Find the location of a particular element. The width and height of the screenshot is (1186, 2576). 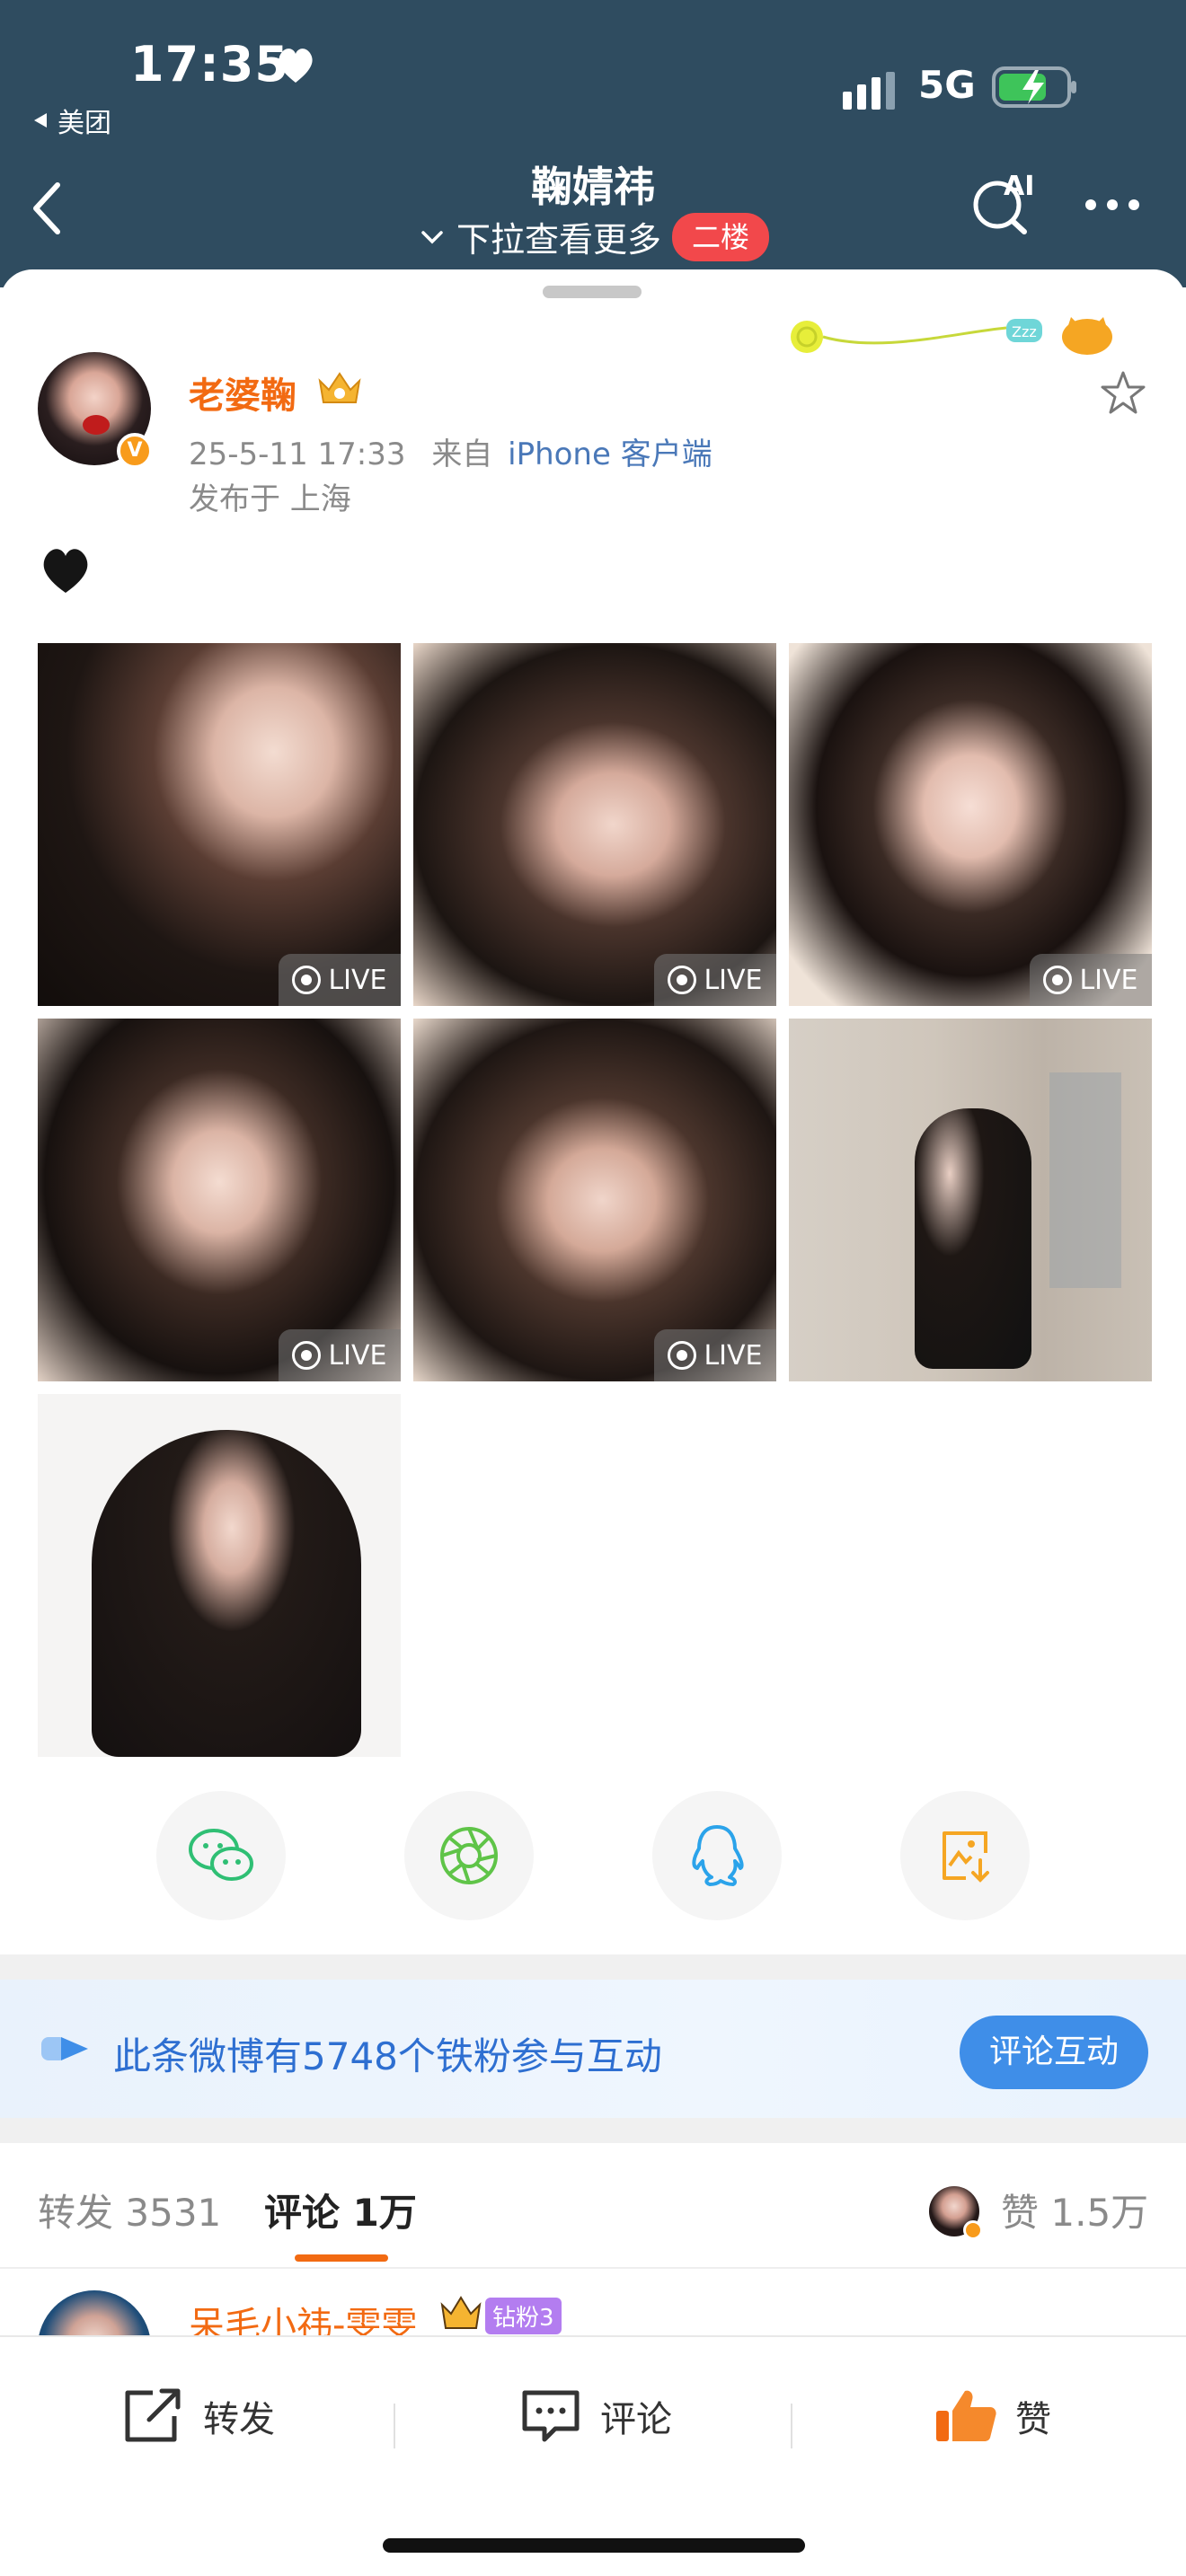

save-image-icon is located at coordinates (966, 1857).